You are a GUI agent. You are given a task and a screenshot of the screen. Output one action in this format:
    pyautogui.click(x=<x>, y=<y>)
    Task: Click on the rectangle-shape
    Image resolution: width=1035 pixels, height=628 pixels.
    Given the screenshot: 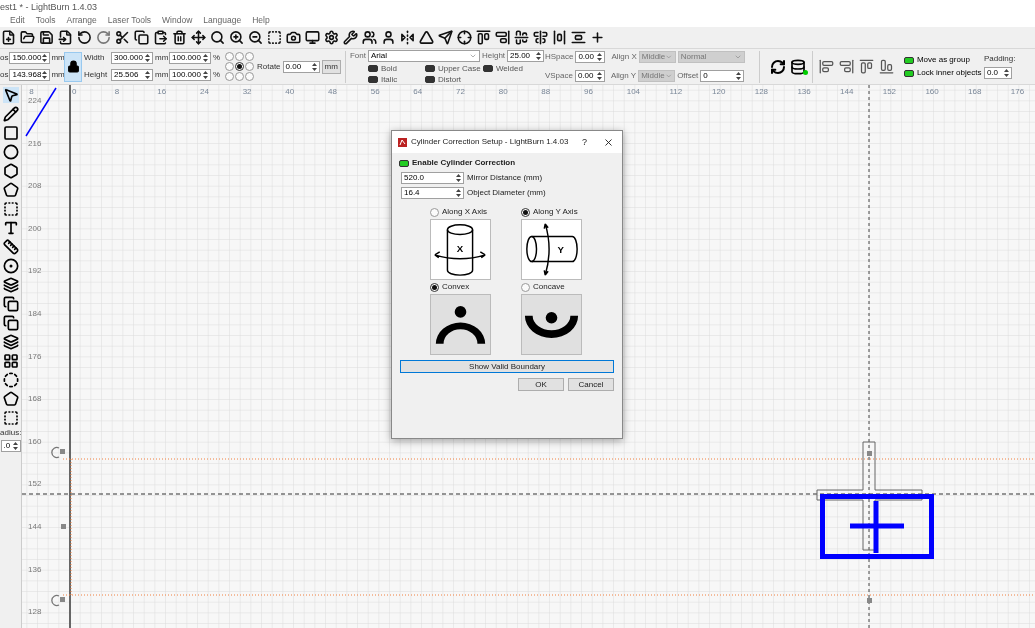 What is the action you would take?
    pyautogui.click(x=877, y=526)
    